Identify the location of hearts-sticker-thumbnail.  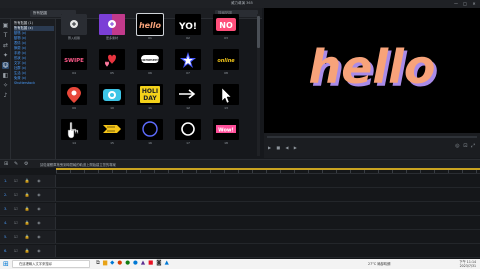
(112, 59).